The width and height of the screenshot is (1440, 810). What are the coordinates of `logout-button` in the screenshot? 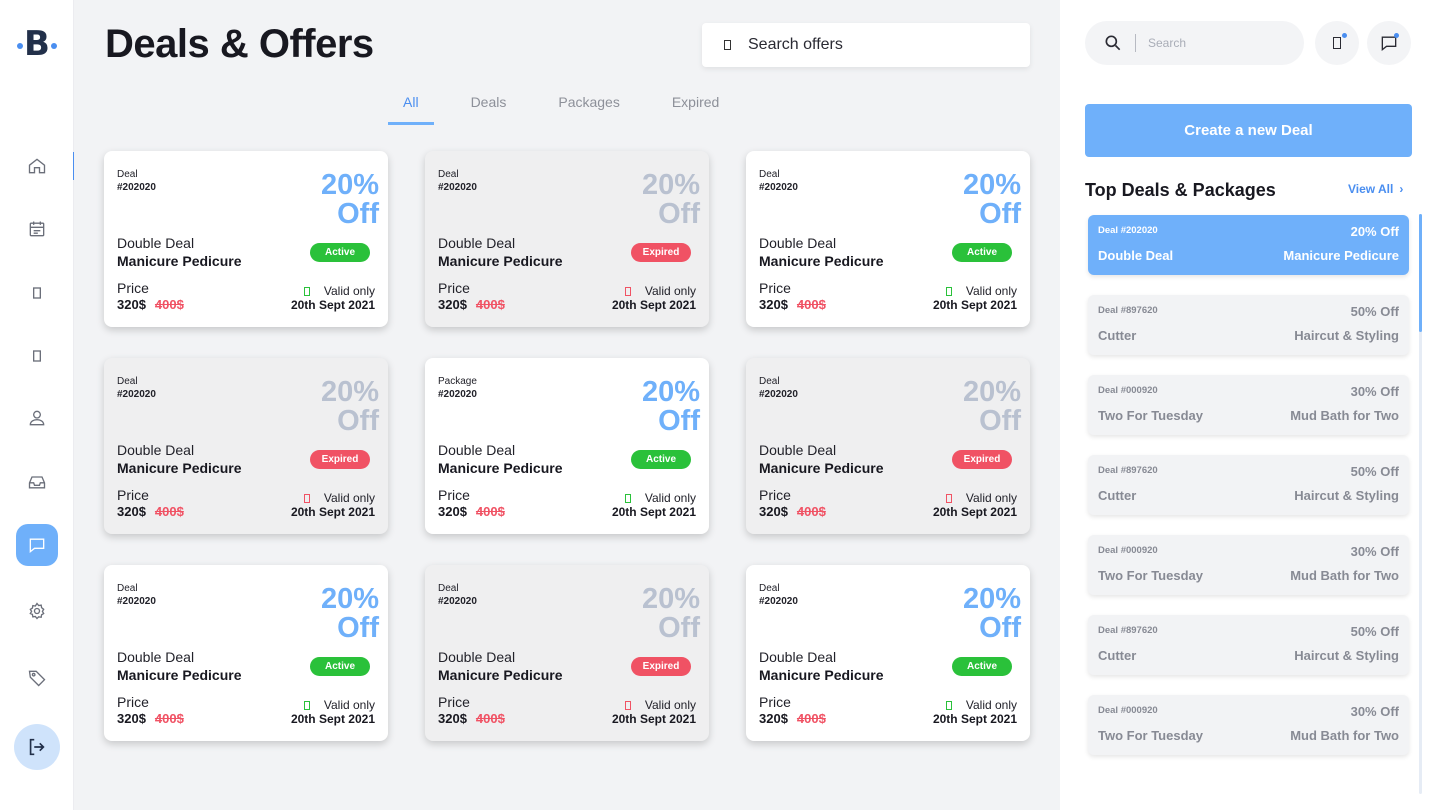 It's located at (37, 747).